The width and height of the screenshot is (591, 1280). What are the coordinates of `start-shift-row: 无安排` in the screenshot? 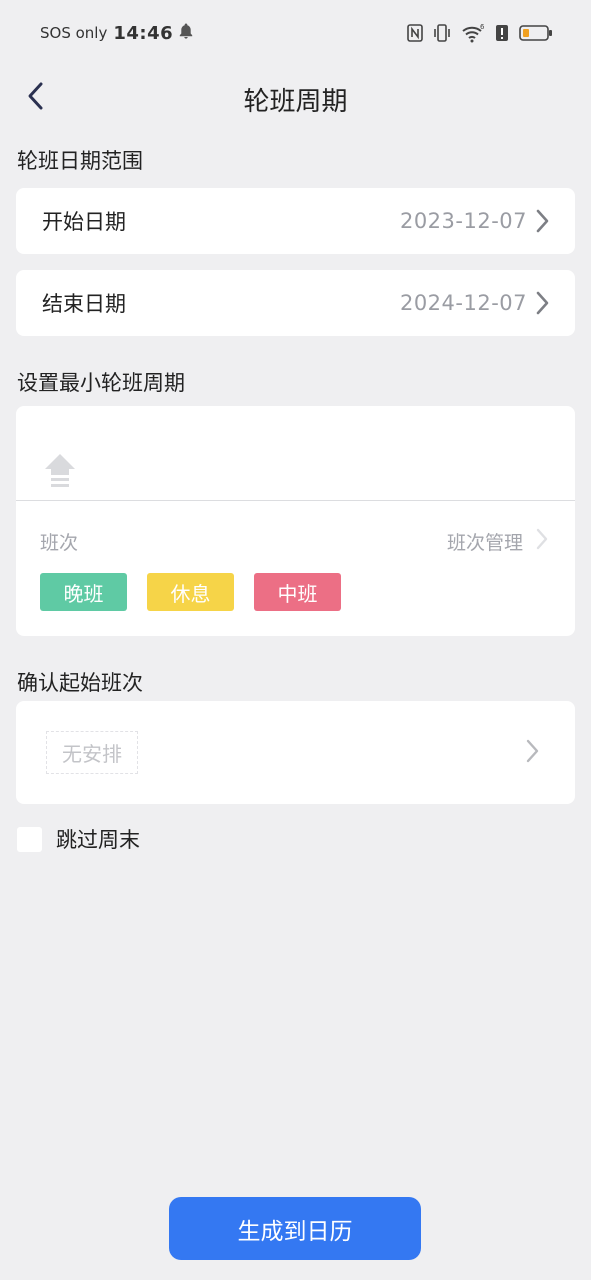 It's located at (295, 752).